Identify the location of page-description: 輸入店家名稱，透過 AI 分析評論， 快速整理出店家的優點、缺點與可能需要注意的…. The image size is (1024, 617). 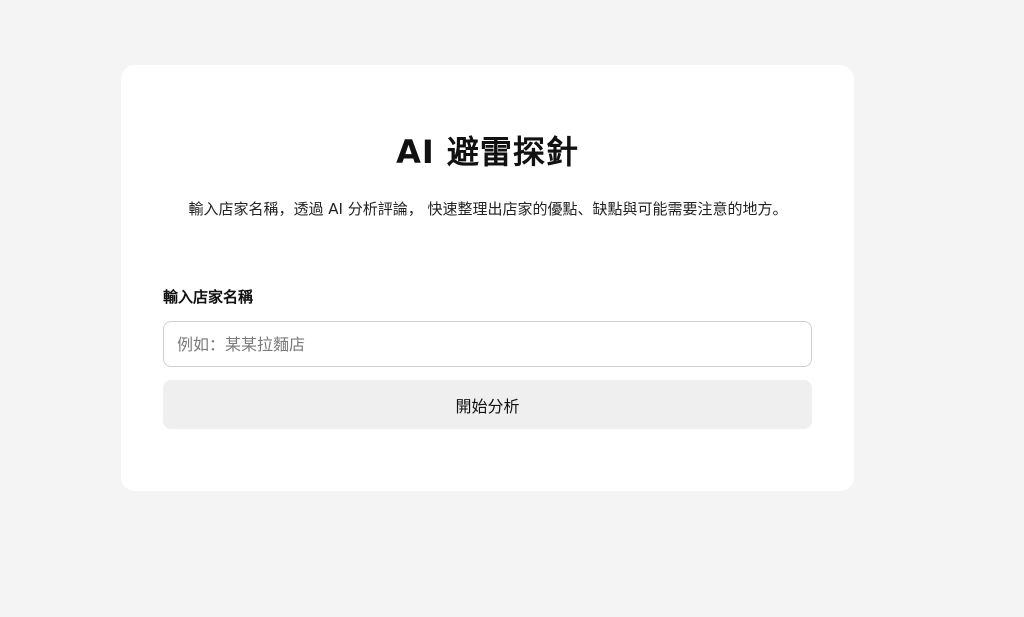
(488, 209).